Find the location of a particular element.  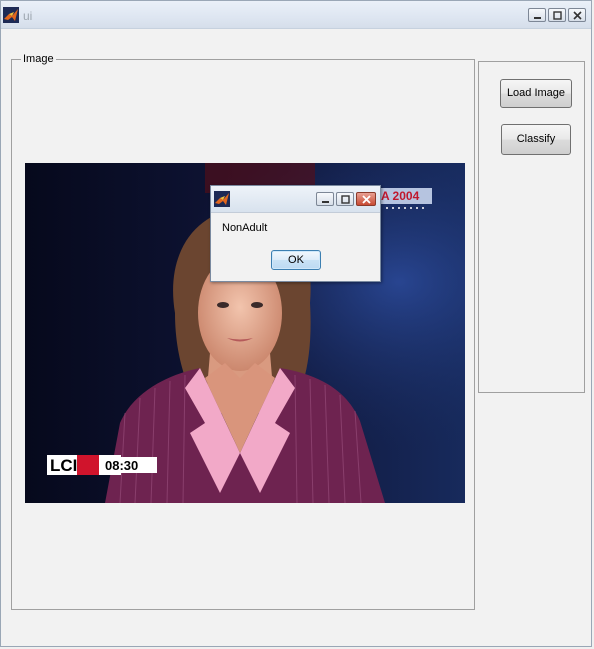

classify-button: Classify is located at coordinates (536, 139).